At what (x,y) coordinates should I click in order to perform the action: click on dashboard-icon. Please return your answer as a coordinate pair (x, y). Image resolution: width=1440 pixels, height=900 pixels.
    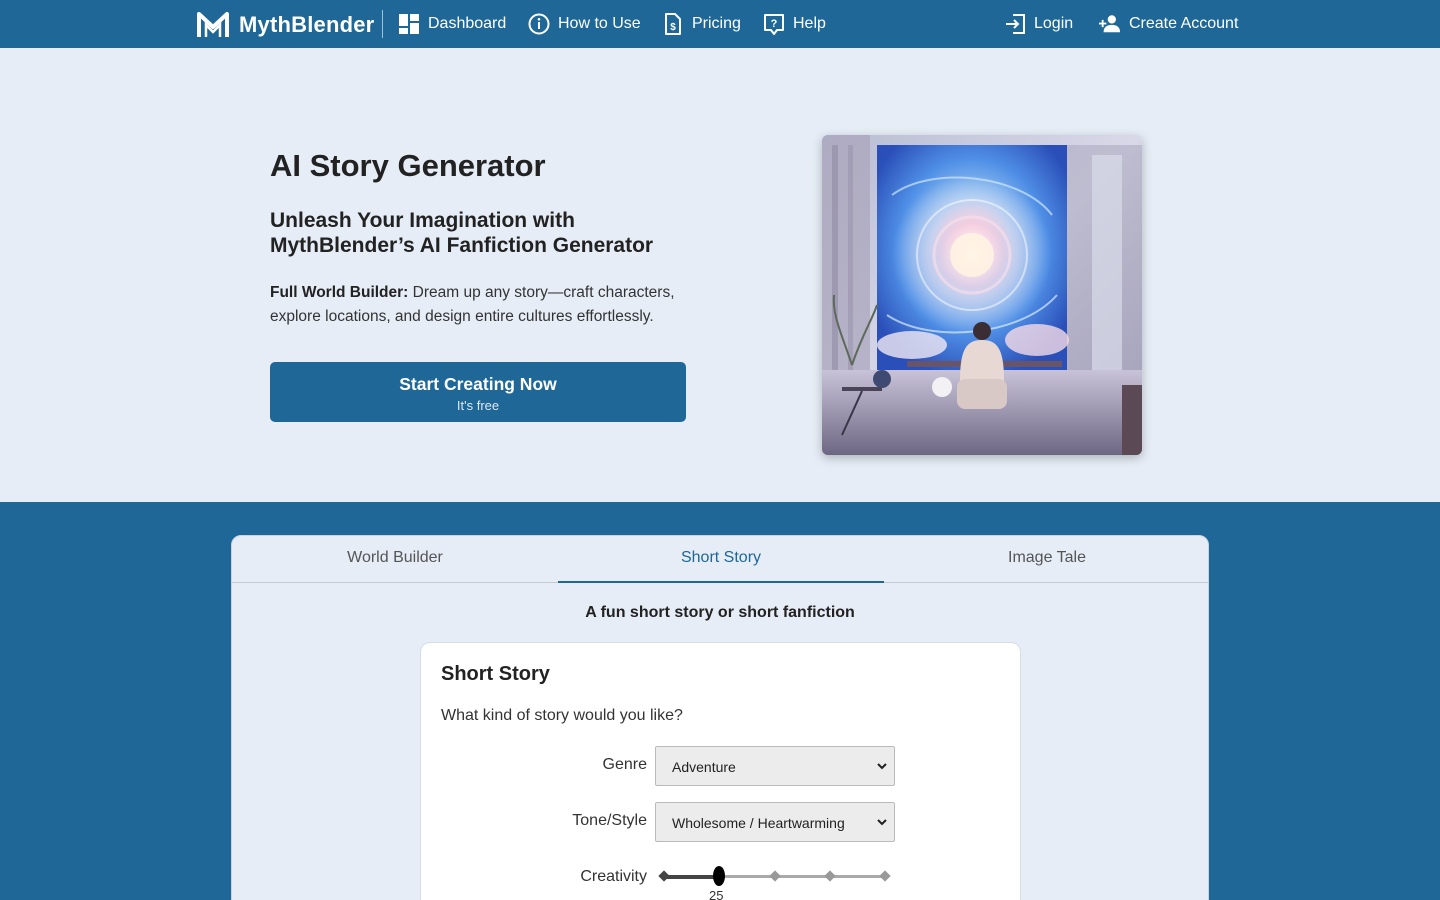
    Looking at the image, I should click on (409, 24).